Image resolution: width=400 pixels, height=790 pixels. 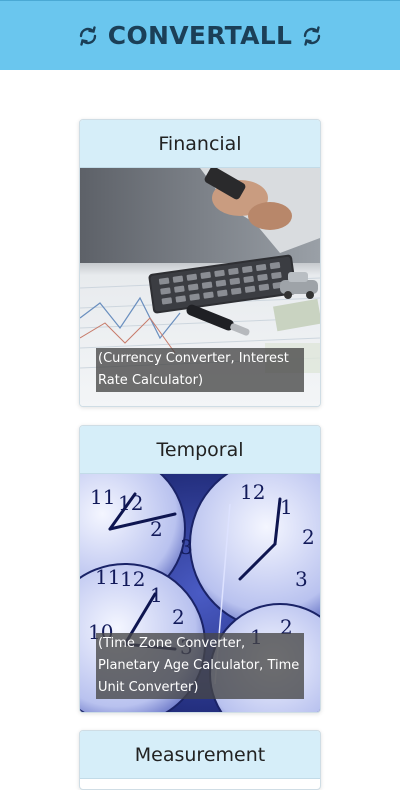 I want to click on card-title: Financial, so click(x=200, y=144).